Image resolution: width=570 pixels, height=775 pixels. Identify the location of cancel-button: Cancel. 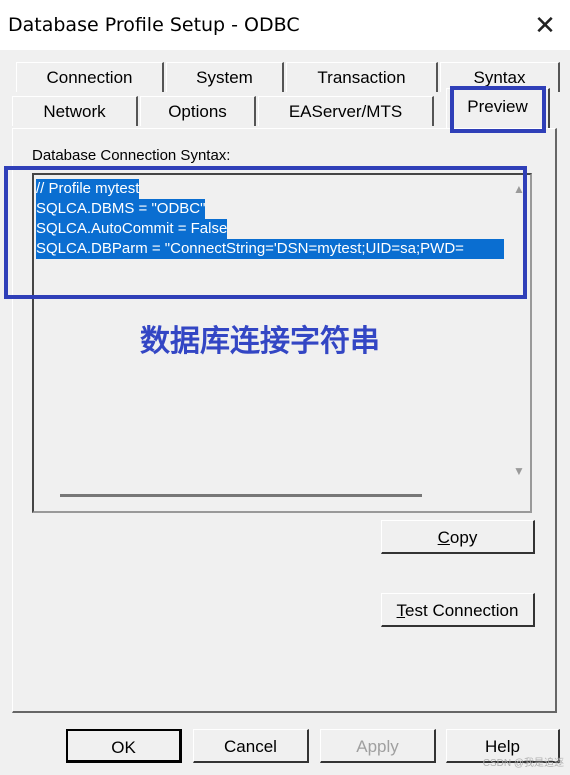
(251, 746).